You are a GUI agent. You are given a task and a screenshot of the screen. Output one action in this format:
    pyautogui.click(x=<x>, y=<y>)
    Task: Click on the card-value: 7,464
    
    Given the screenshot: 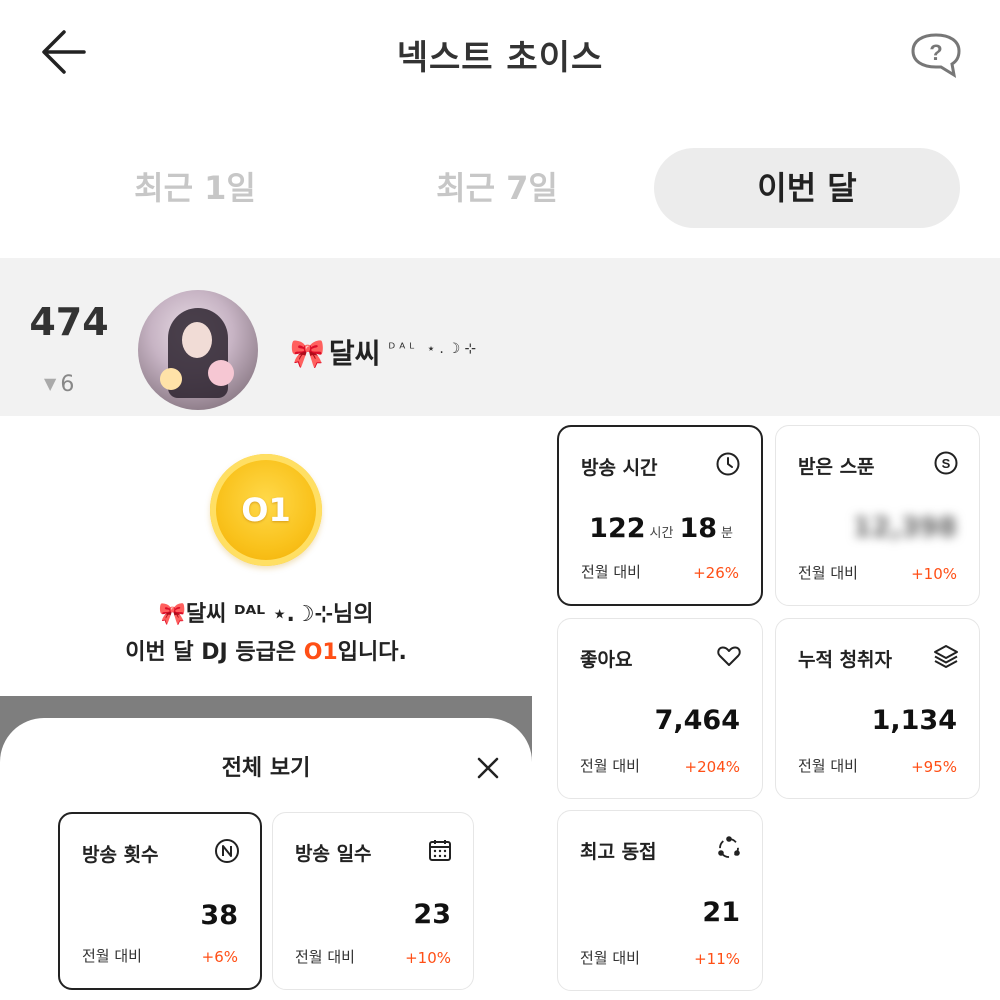 What is the action you would take?
    pyautogui.click(x=697, y=720)
    